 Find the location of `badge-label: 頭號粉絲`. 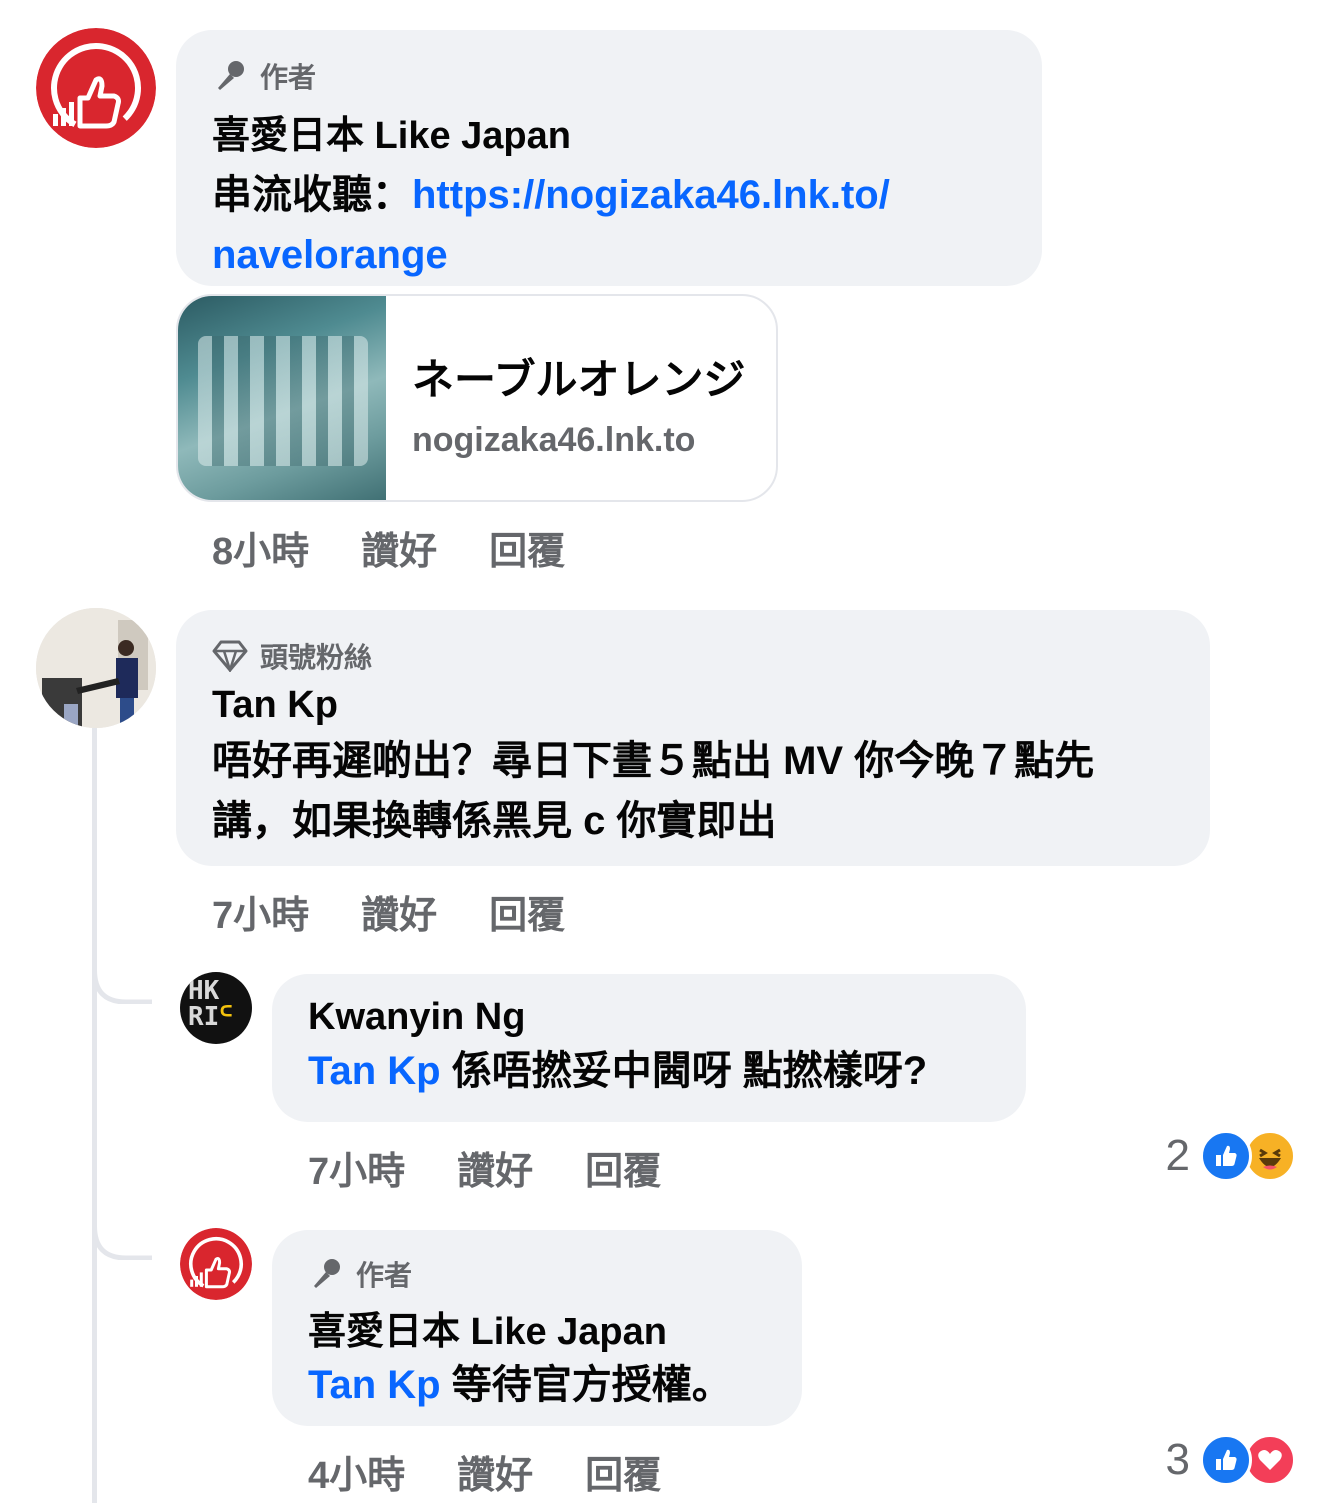

badge-label: 頭號粉絲 is located at coordinates (316, 657).